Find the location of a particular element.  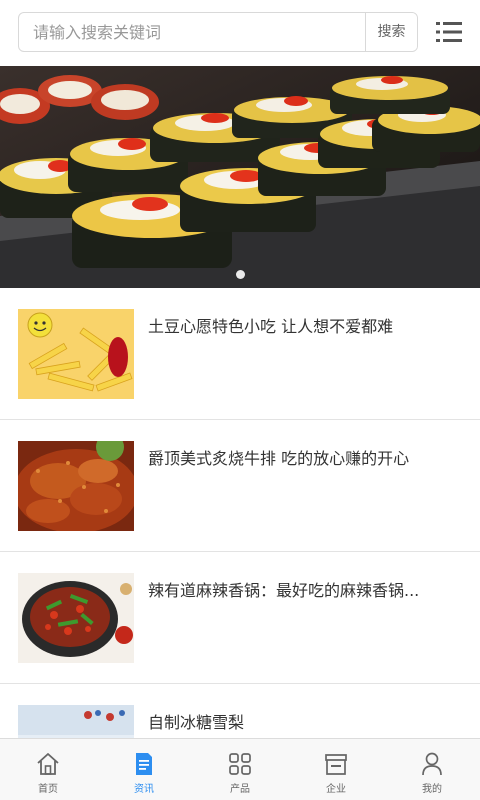

tab-home: 首页 is located at coordinates (48, 769).